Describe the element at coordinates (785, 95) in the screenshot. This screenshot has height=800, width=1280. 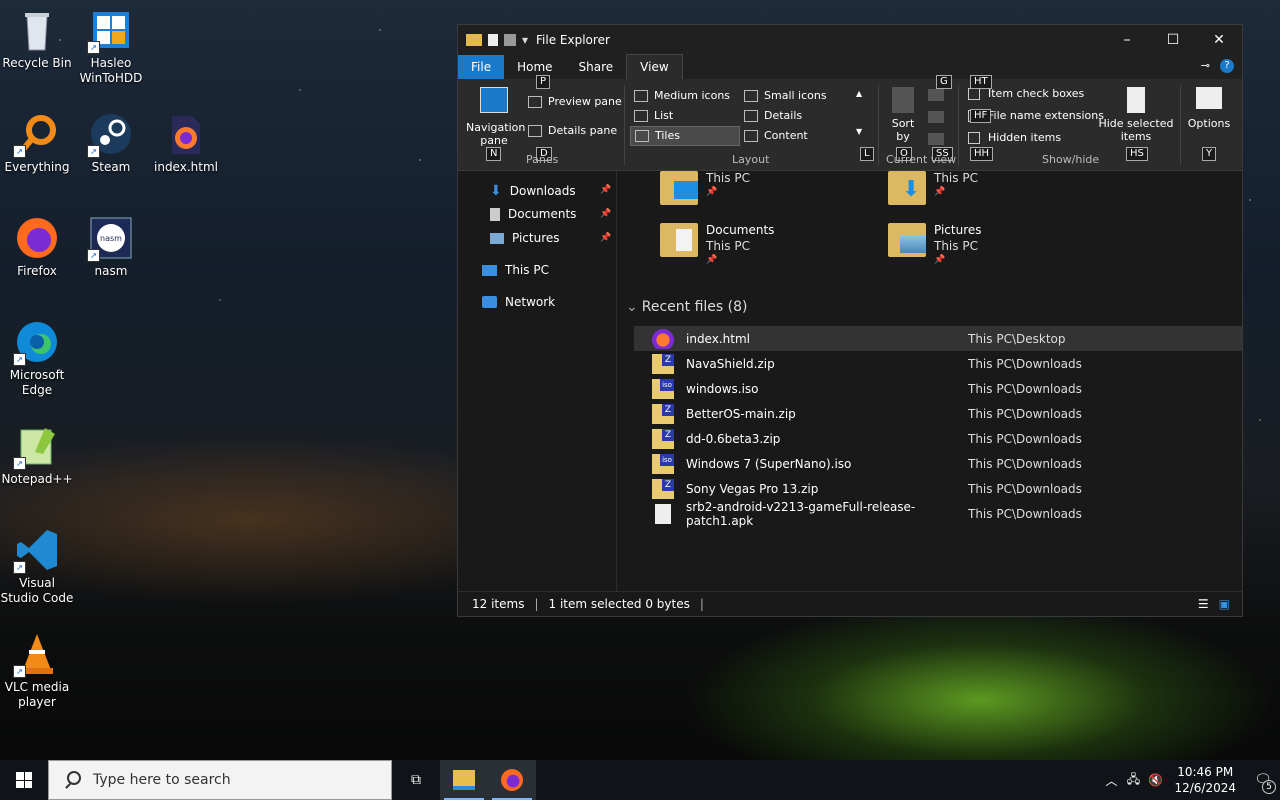
I see `layout-small-icons: Small icons` at that location.